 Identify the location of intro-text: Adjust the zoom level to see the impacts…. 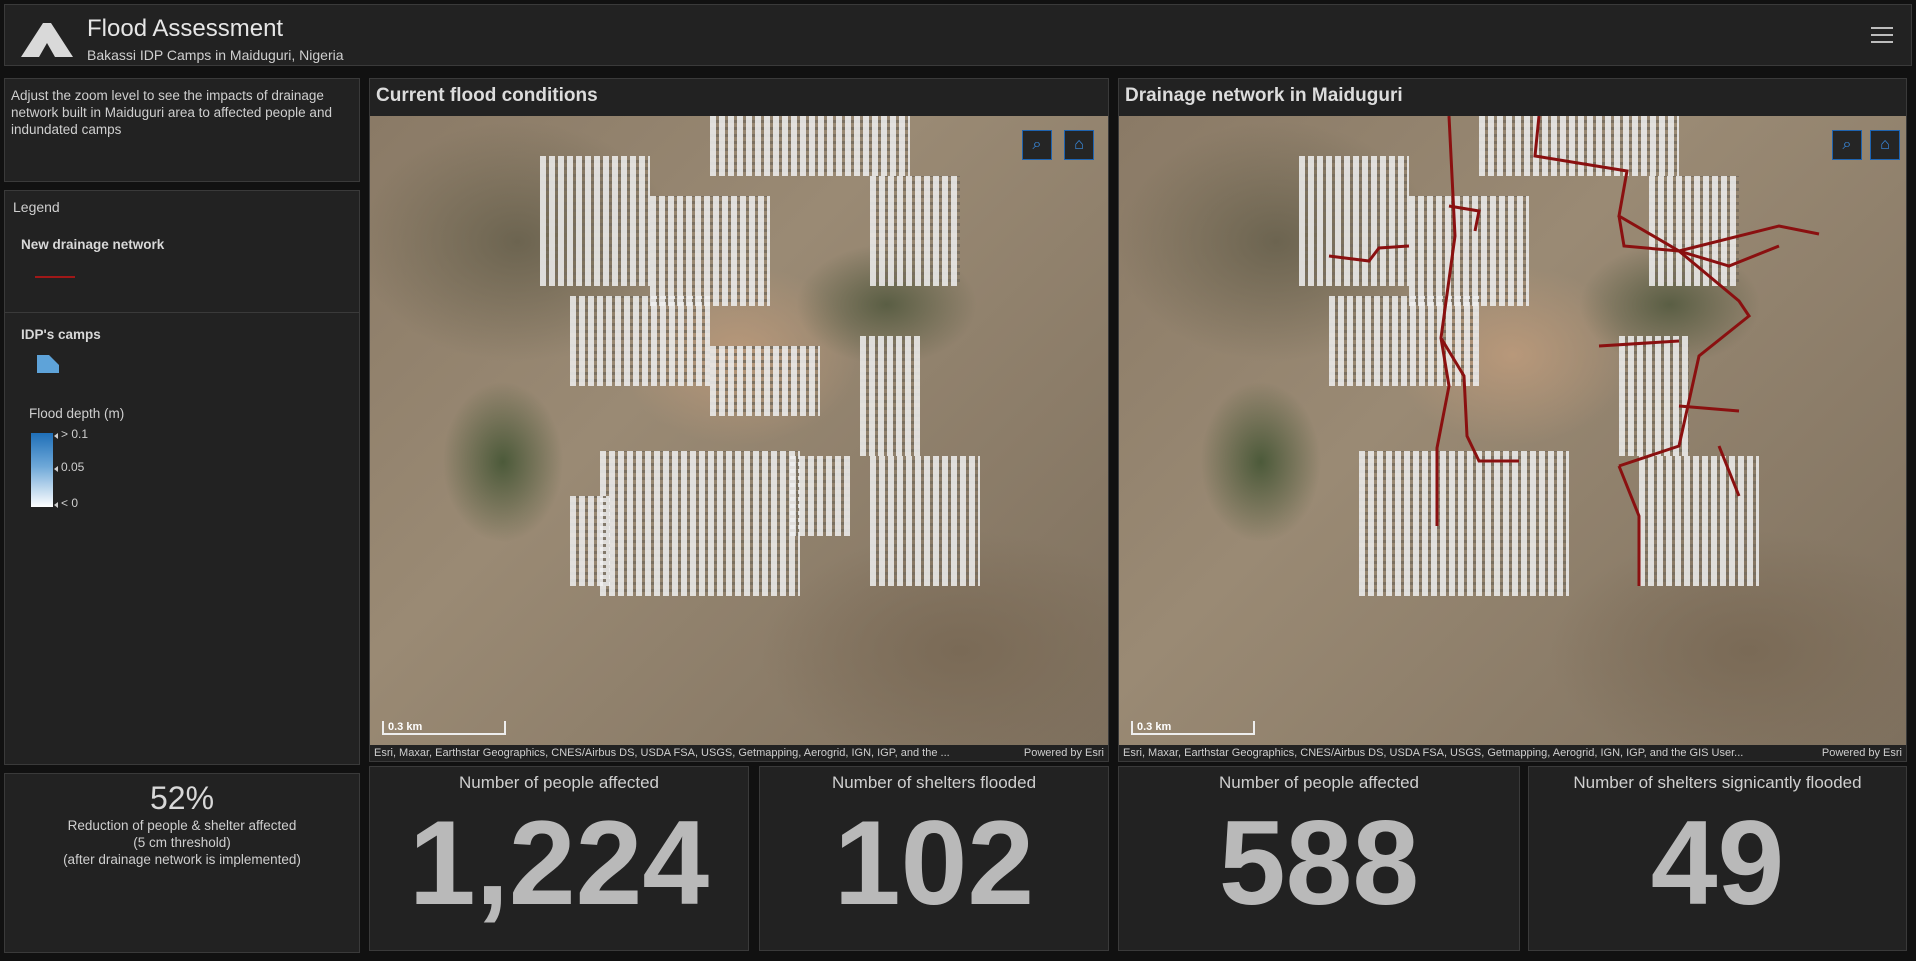
(171, 112).